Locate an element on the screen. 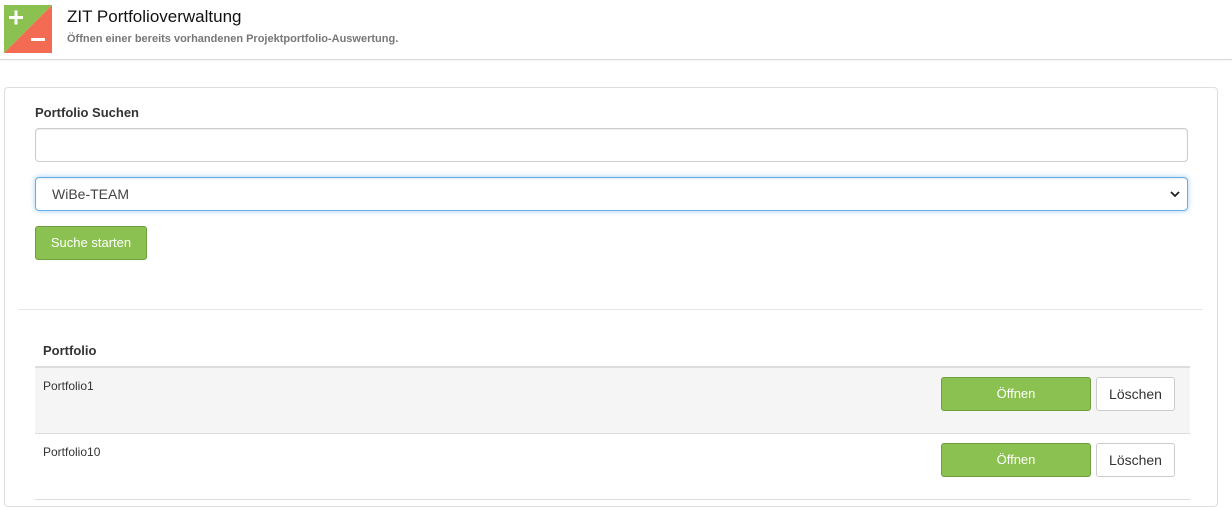 The image size is (1232, 507). app-logo is located at coordinates (28, 29).